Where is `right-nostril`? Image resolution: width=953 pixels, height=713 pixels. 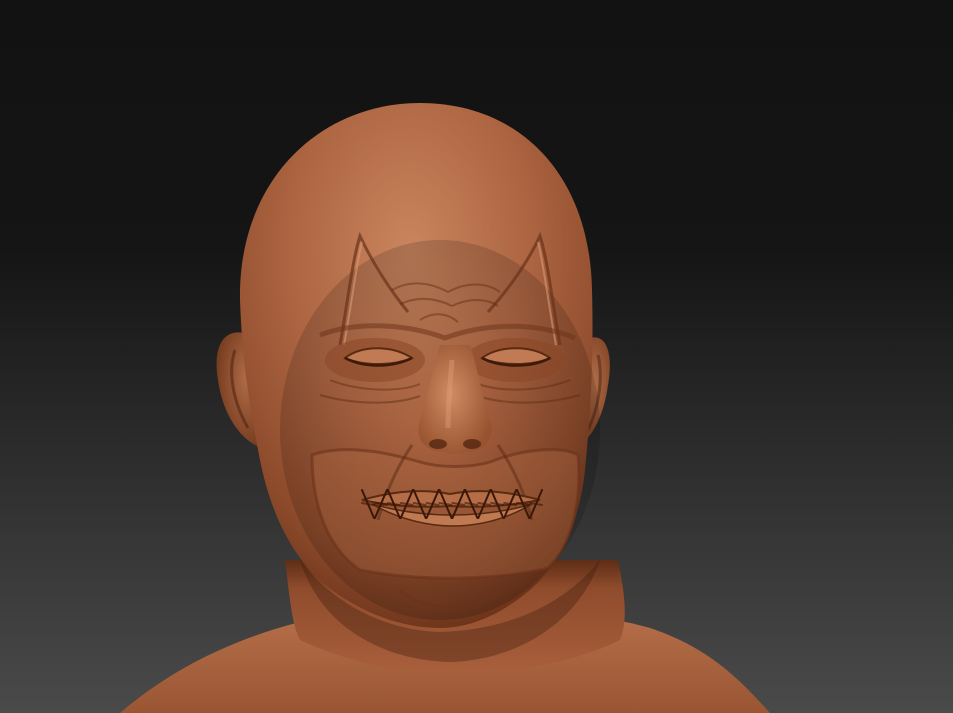
right-nostril is located at coordinates (472, 444).